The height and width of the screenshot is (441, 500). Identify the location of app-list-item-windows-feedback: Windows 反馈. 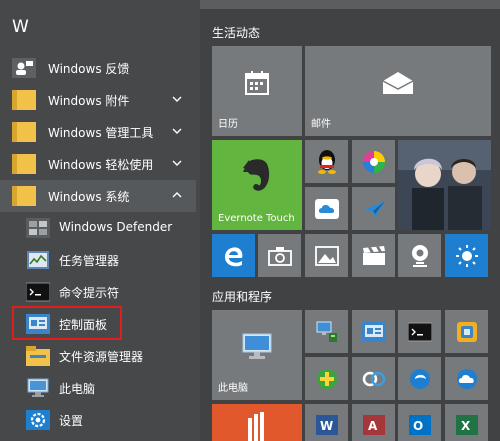
(98, 68).